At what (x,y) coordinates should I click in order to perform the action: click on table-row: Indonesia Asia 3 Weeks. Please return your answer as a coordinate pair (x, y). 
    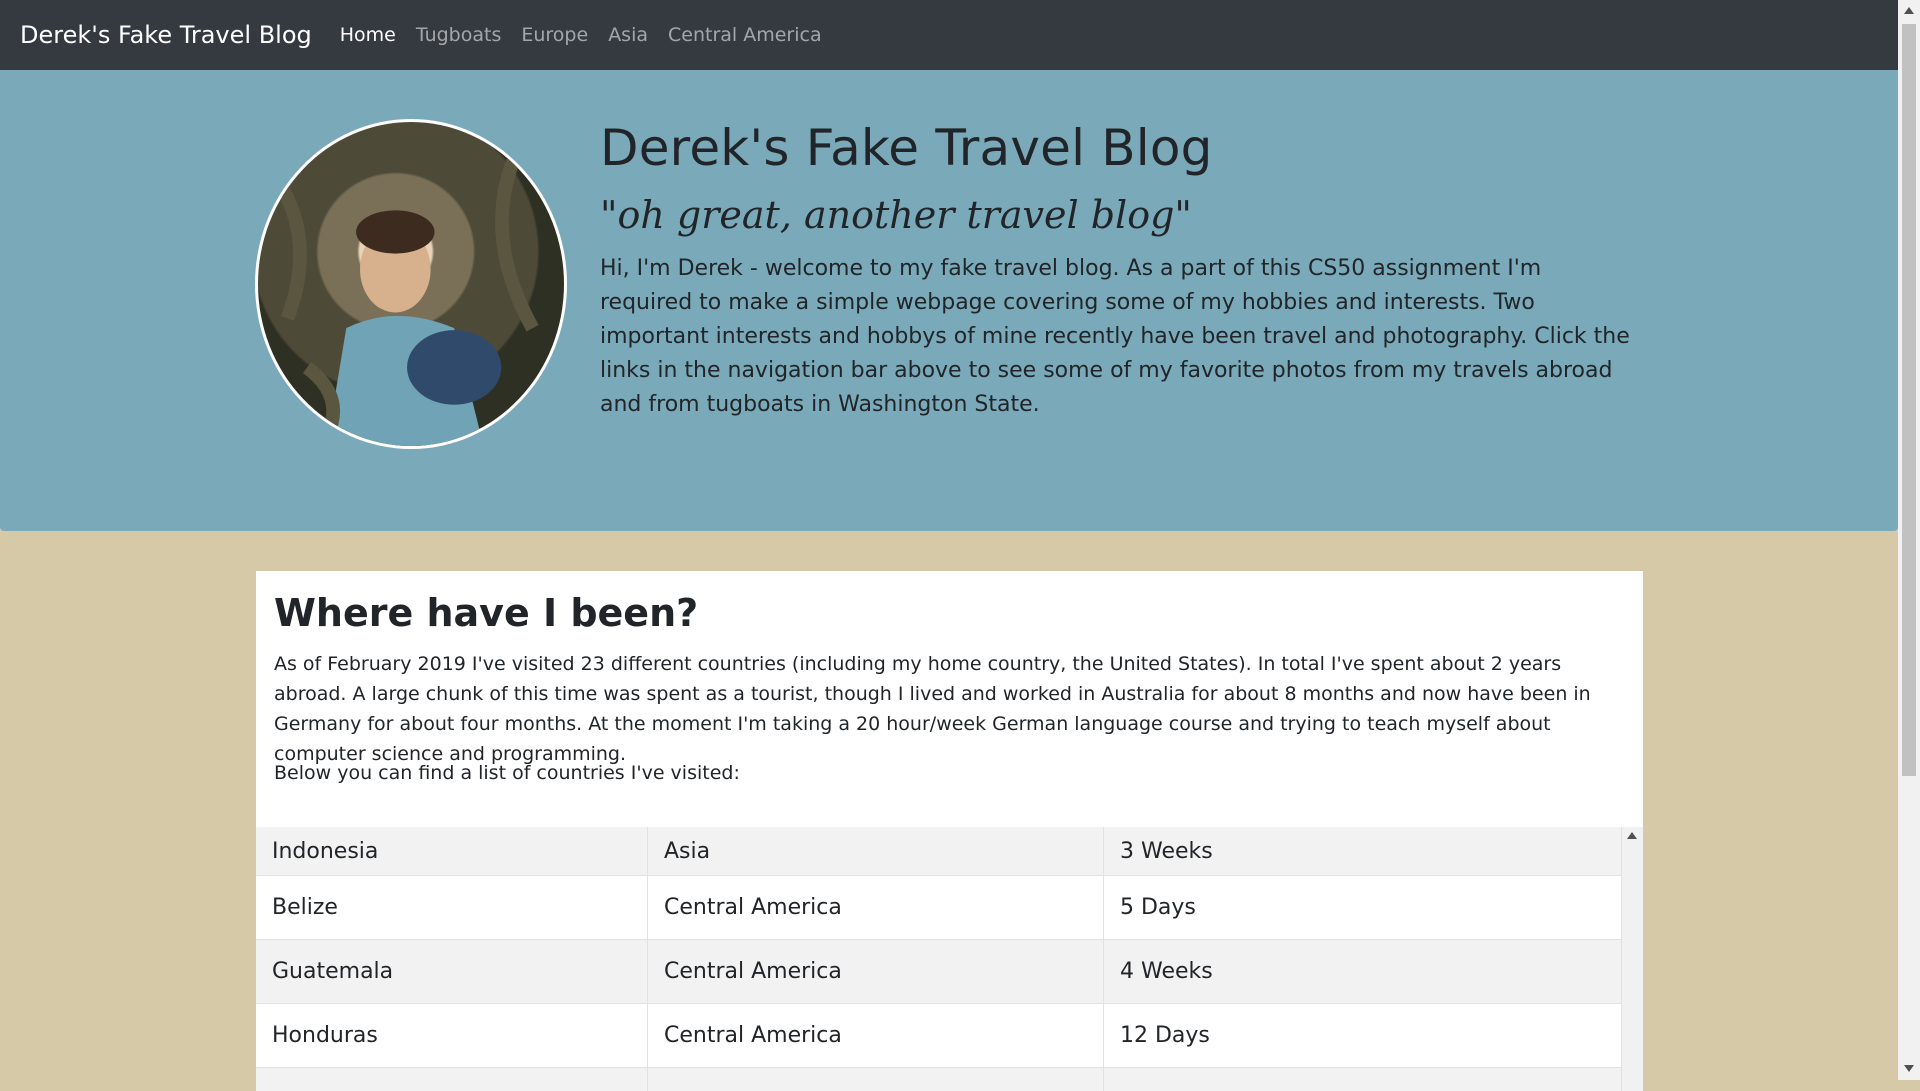
    Looking at the image, I should click on (939, 851).